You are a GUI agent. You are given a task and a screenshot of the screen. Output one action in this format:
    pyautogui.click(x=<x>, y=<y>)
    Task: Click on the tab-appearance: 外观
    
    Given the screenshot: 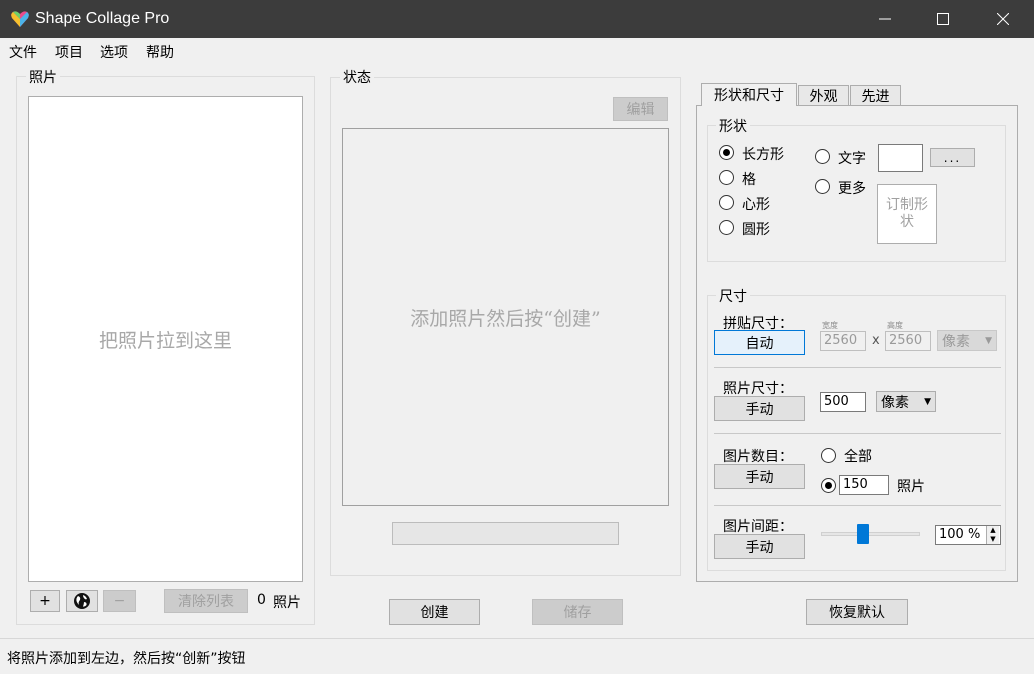 What is the action you would take?
    pyautogui.click(x=823, y=95)
    